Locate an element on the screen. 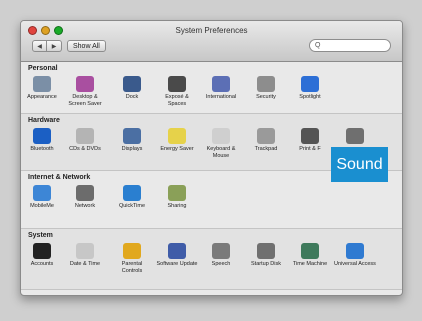 This screenshot has height=321, width=422. pref-pane-appearance: Appearance is located at coordinates (42, 88).